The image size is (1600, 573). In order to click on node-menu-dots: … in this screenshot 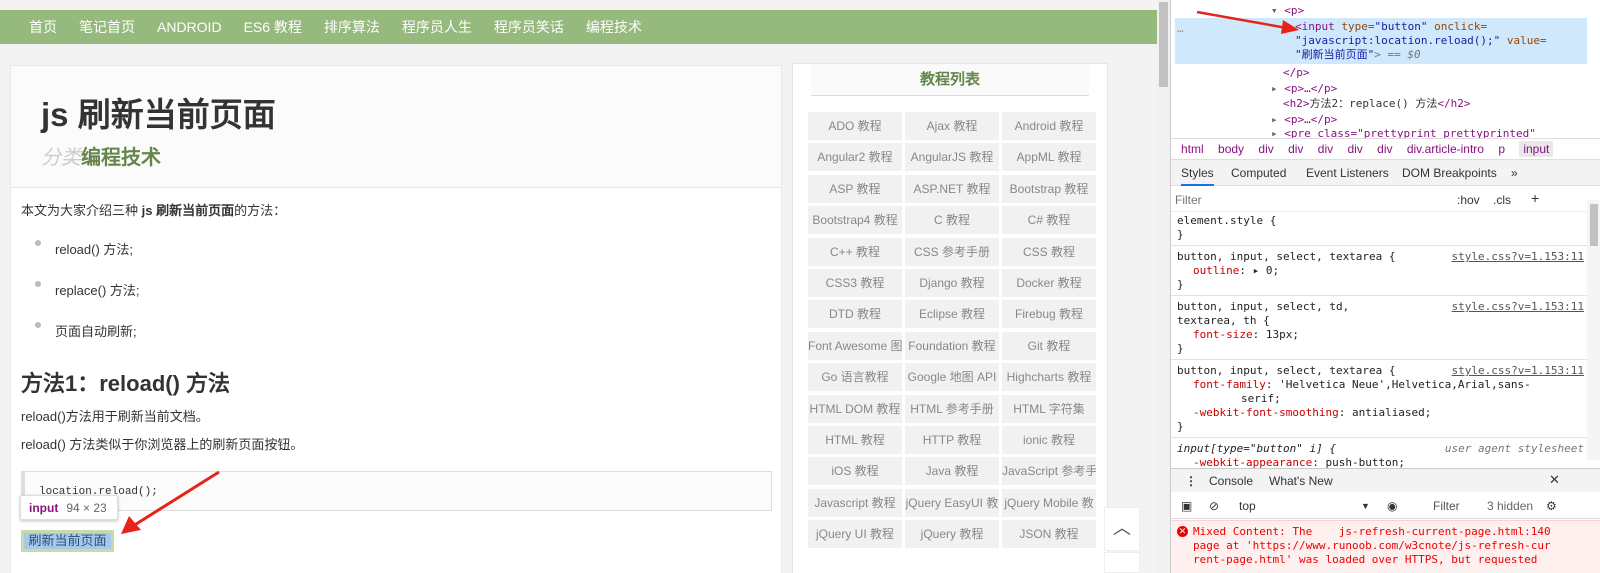, I will do `click(1180, 29)`.